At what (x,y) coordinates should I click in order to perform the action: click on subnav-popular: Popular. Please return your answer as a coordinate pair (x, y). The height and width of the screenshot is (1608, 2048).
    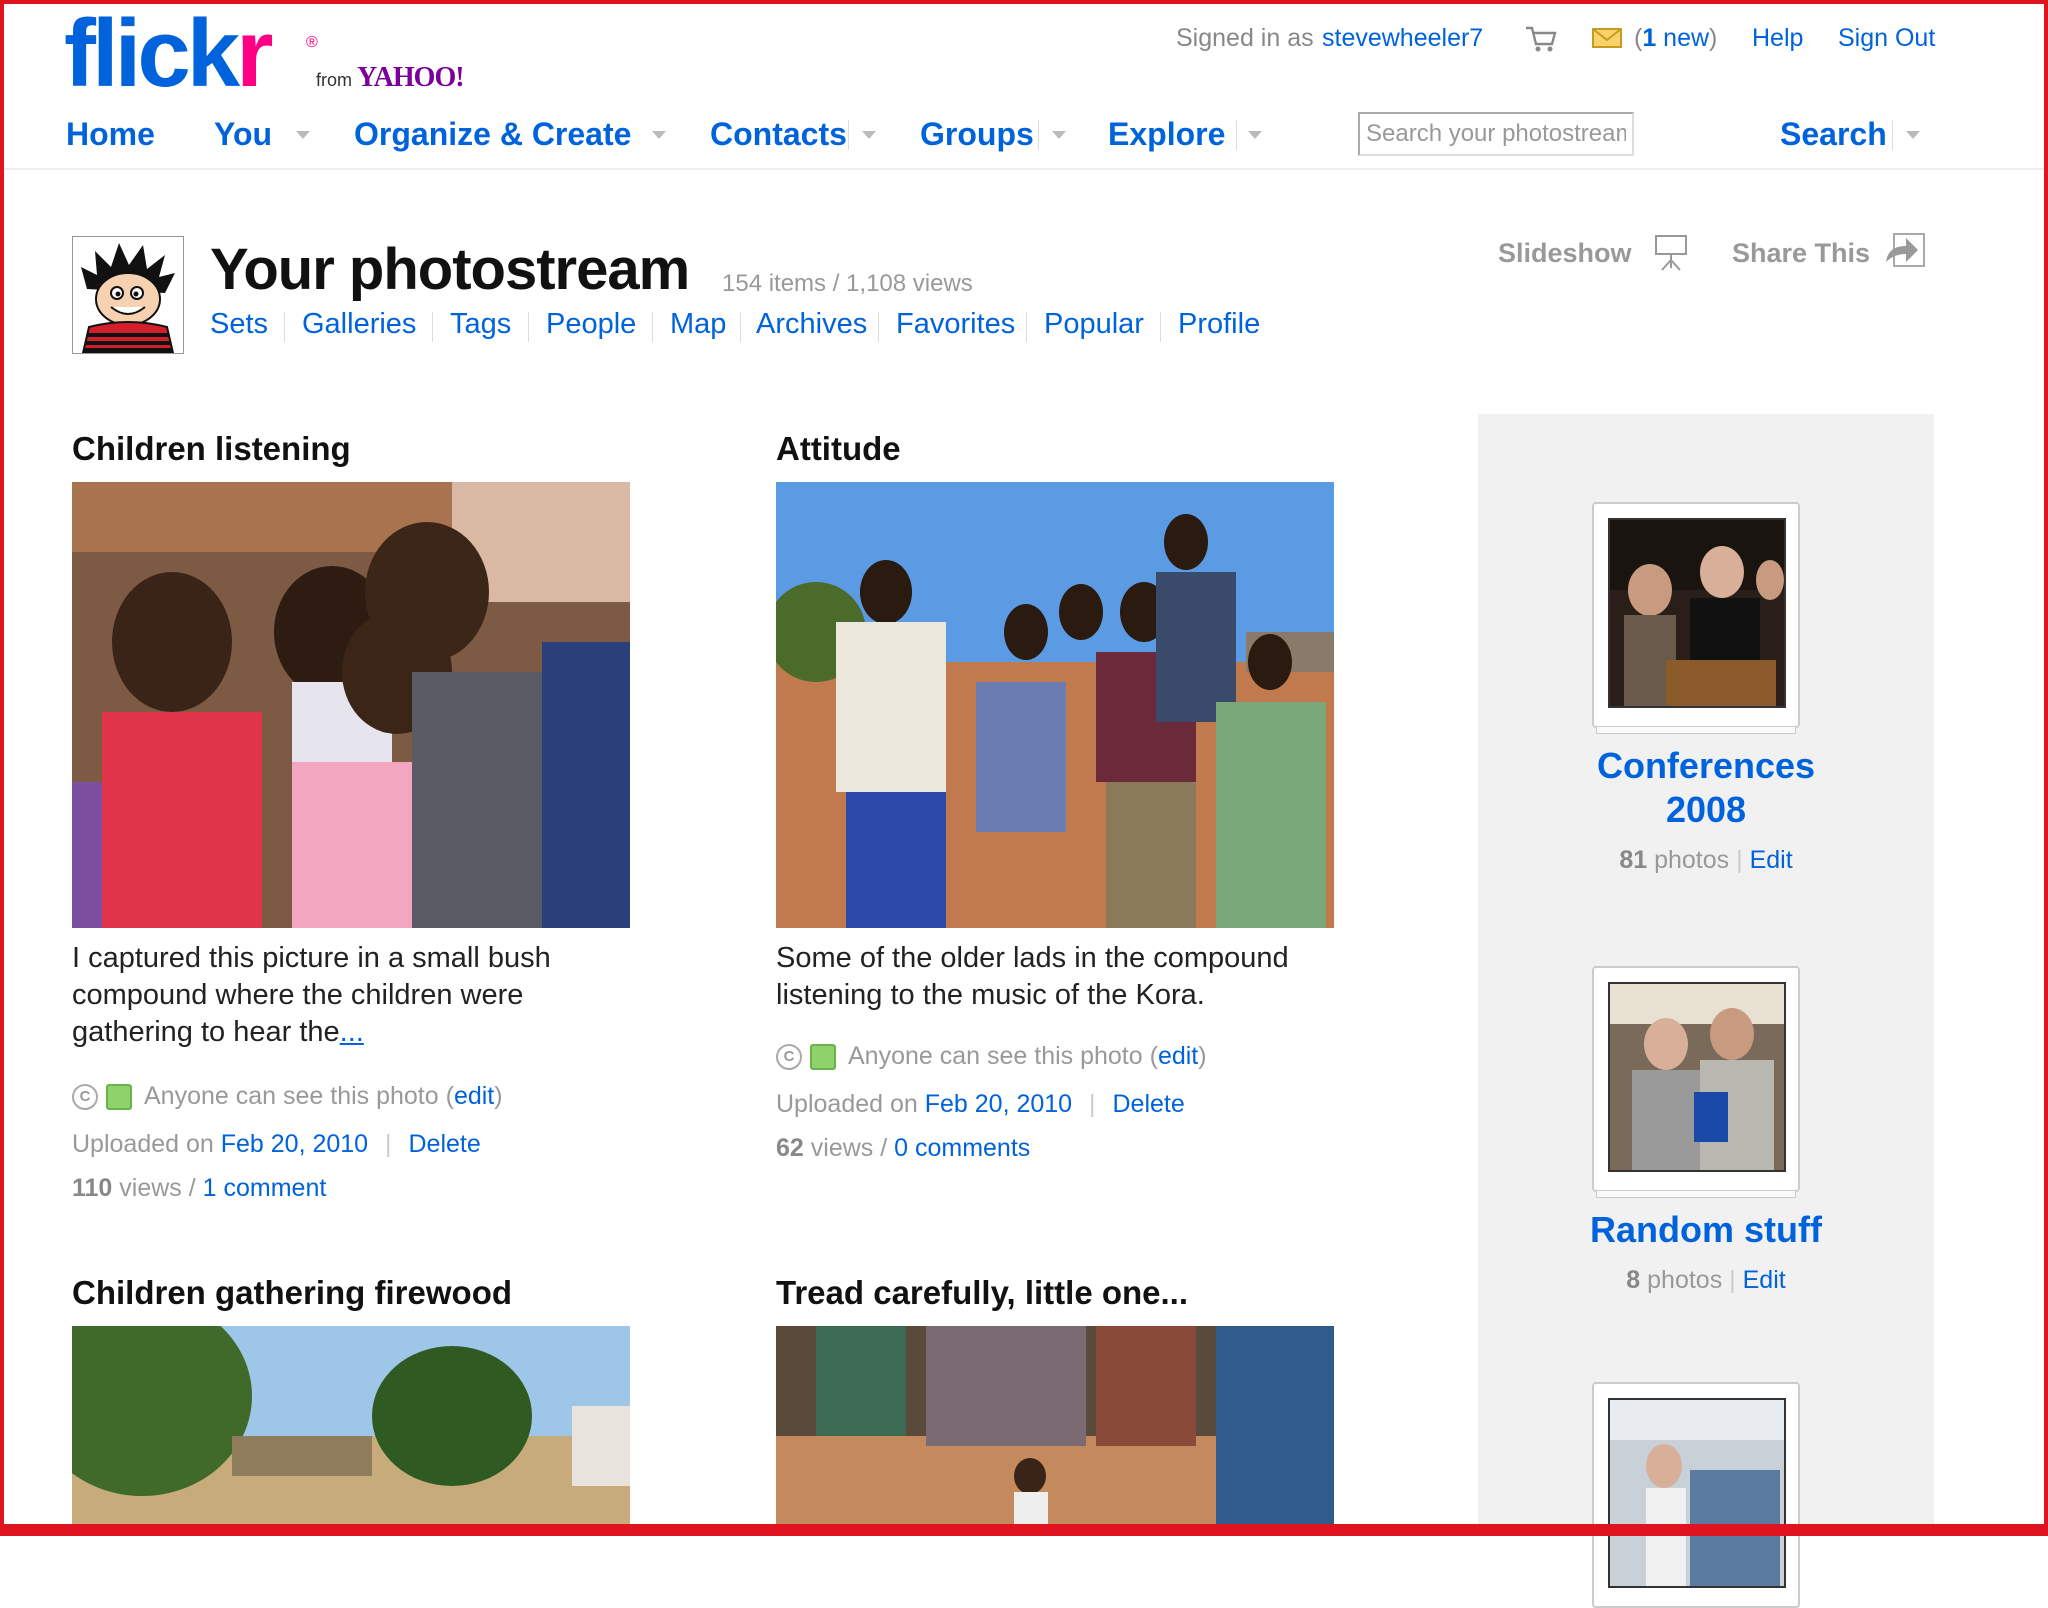
    Looking at the image, I should click on (1094, 324).